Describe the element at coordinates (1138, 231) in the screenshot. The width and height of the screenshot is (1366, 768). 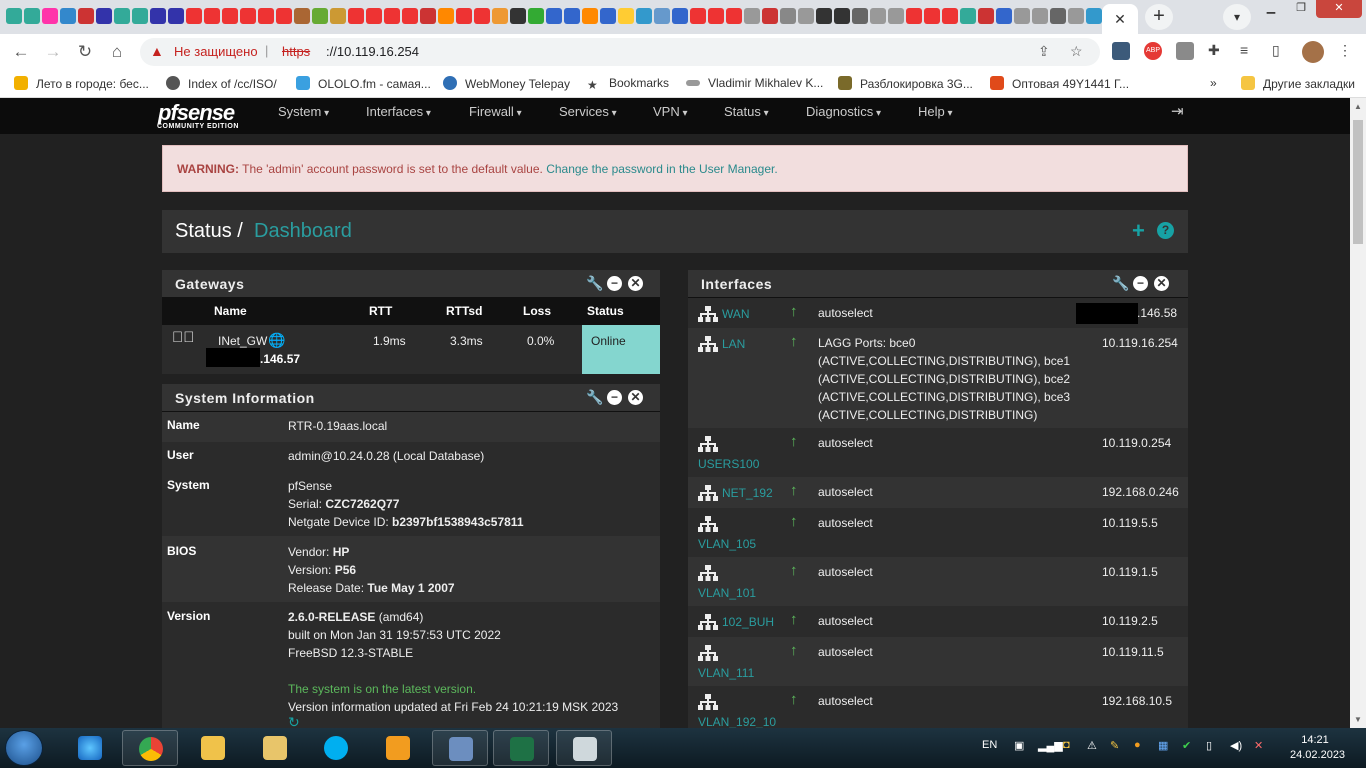
I see `add-widget-icon: +` at that location.